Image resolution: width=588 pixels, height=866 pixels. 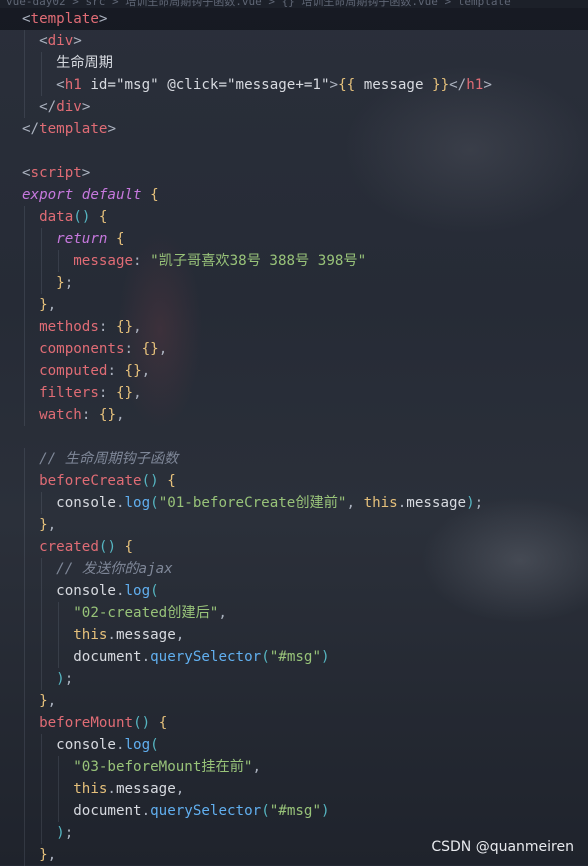 I want to click on code-line: export default {, so click(x=294, y=195).